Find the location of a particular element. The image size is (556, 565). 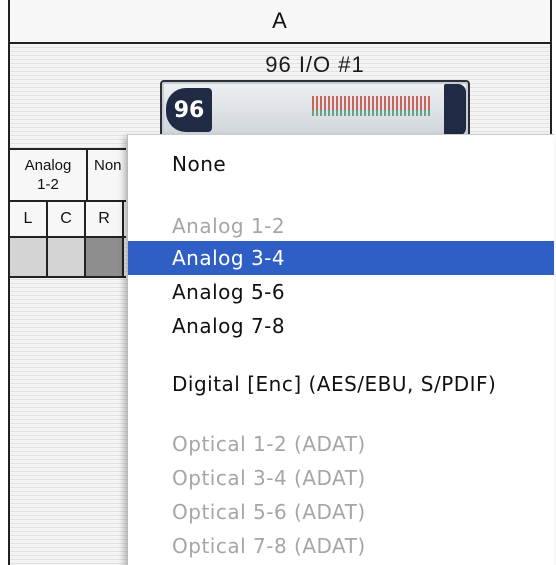

menu-item-optical-1-2: Optical 1-2 (ADAT) is located at coordinates (269, 444).